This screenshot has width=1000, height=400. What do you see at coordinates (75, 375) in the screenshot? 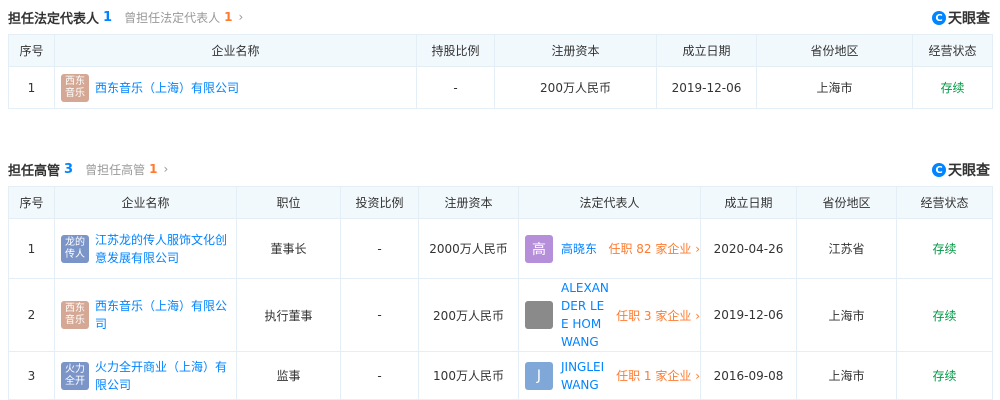
I see `company-logo: 火力 全开` at bounding box center [75, 375].